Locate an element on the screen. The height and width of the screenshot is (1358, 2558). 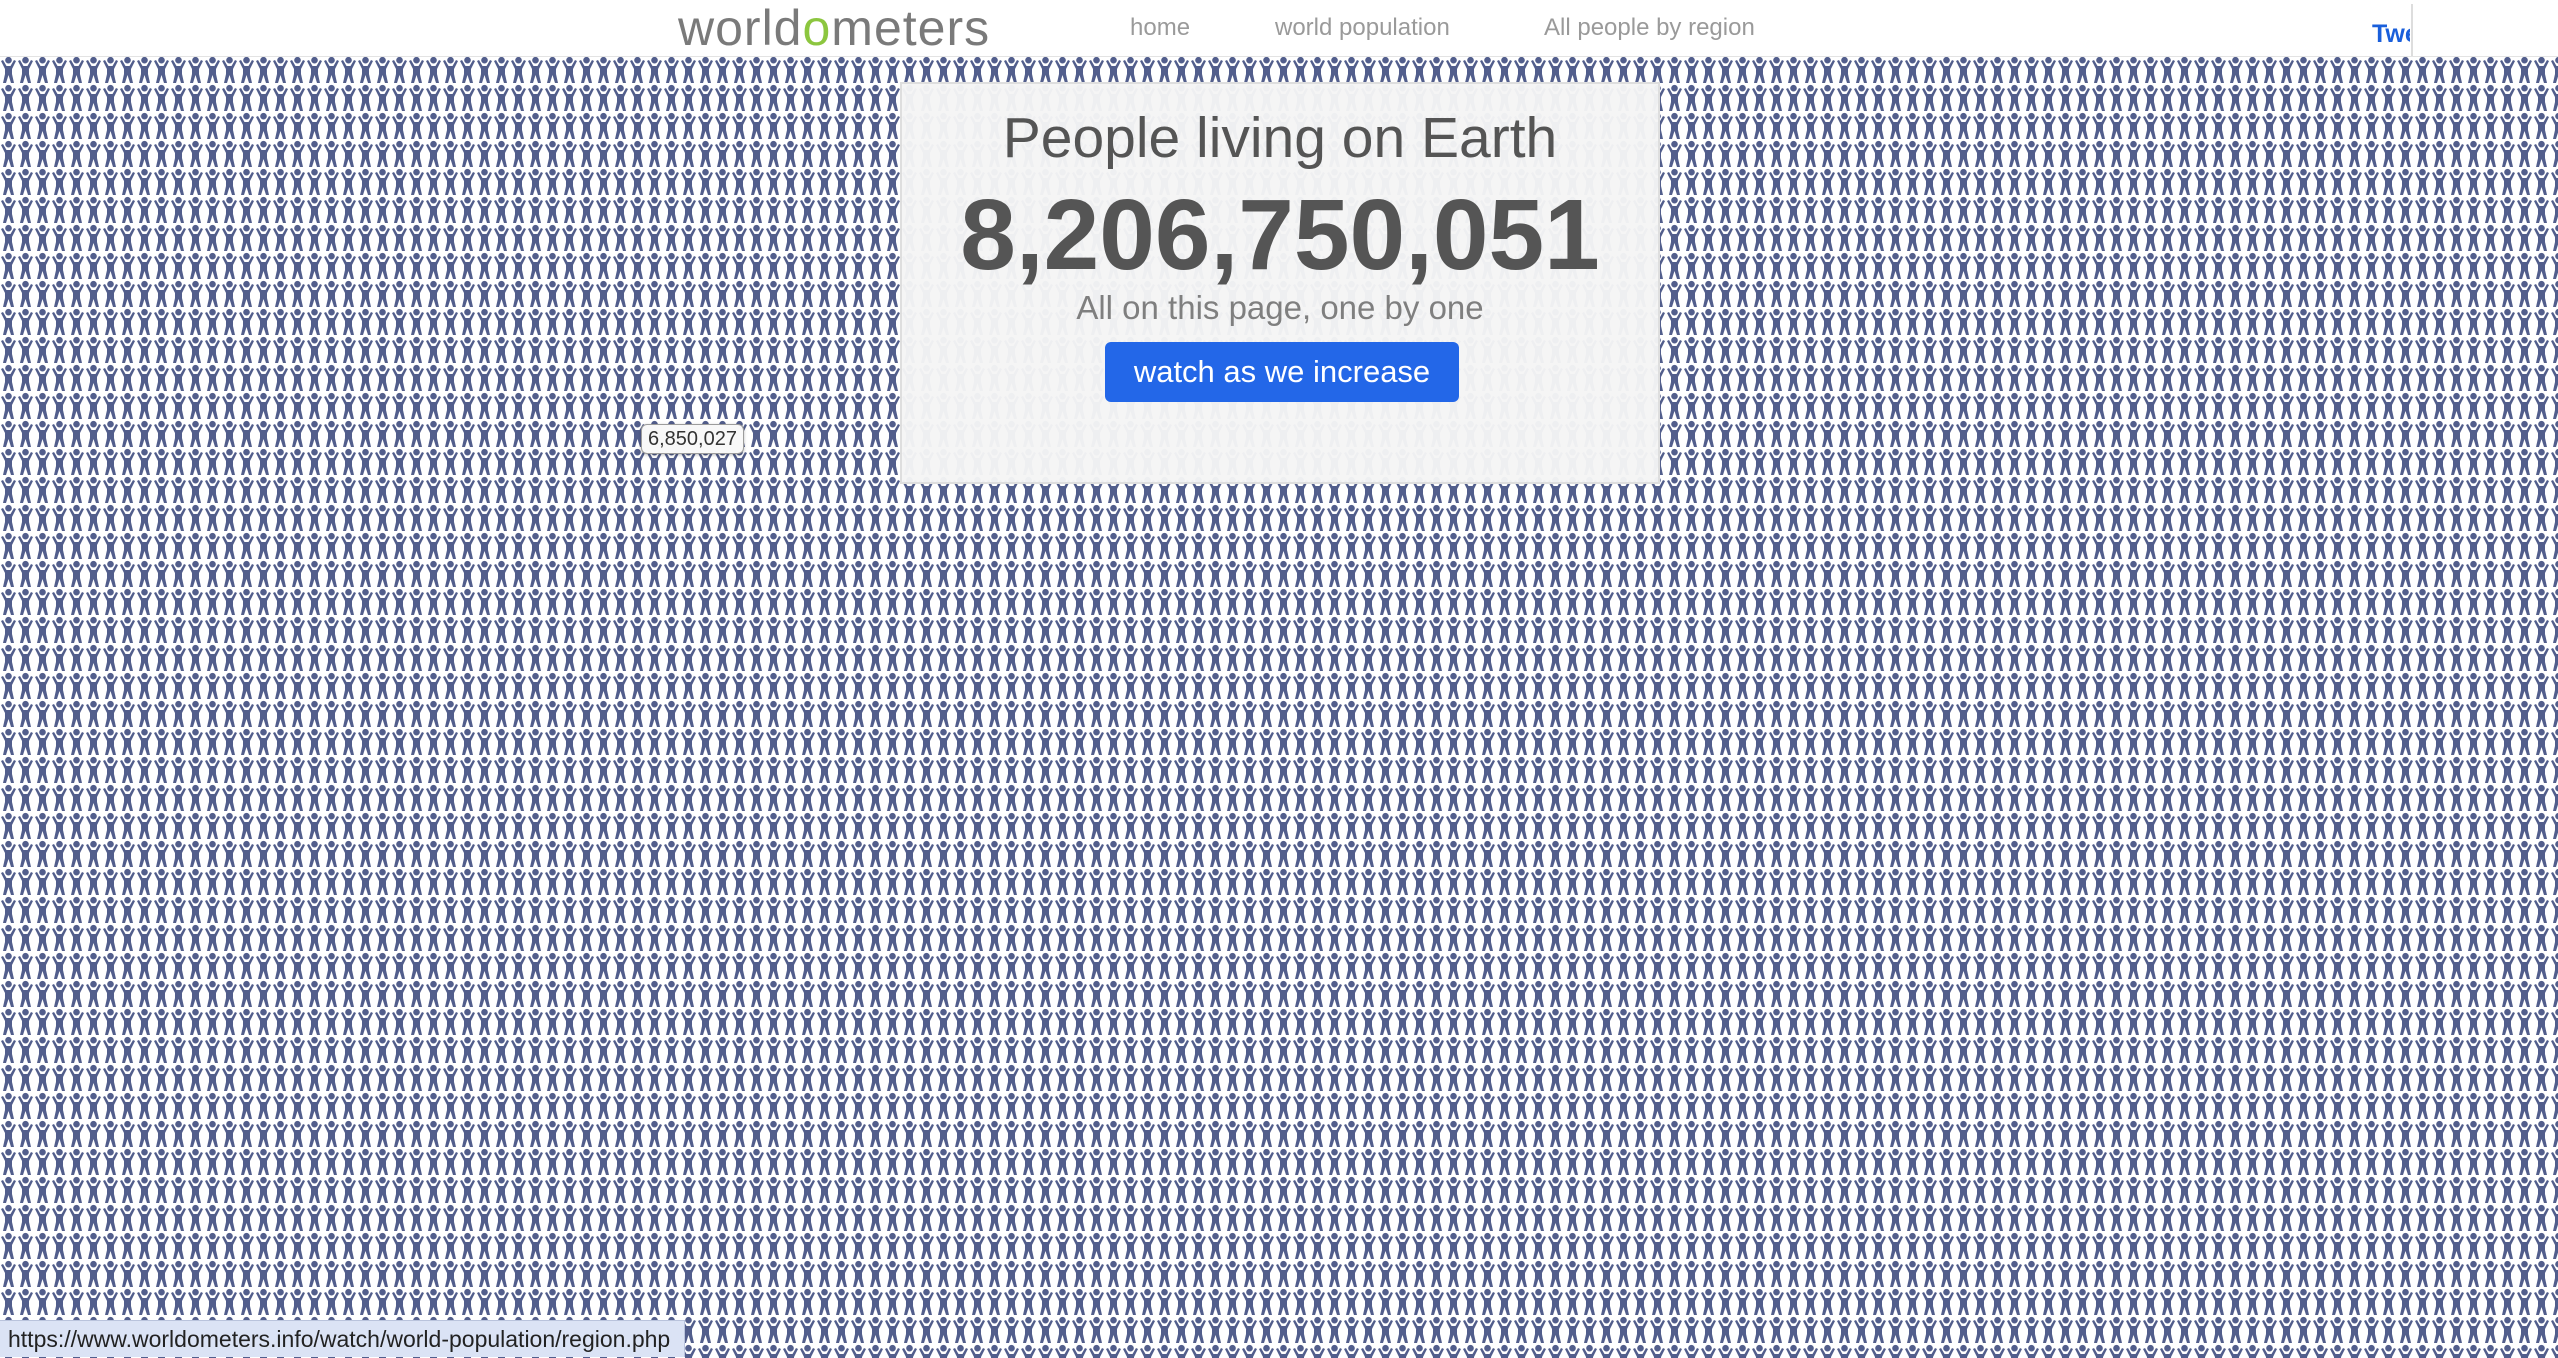
header-divider is located at coordinates (2412, 30).